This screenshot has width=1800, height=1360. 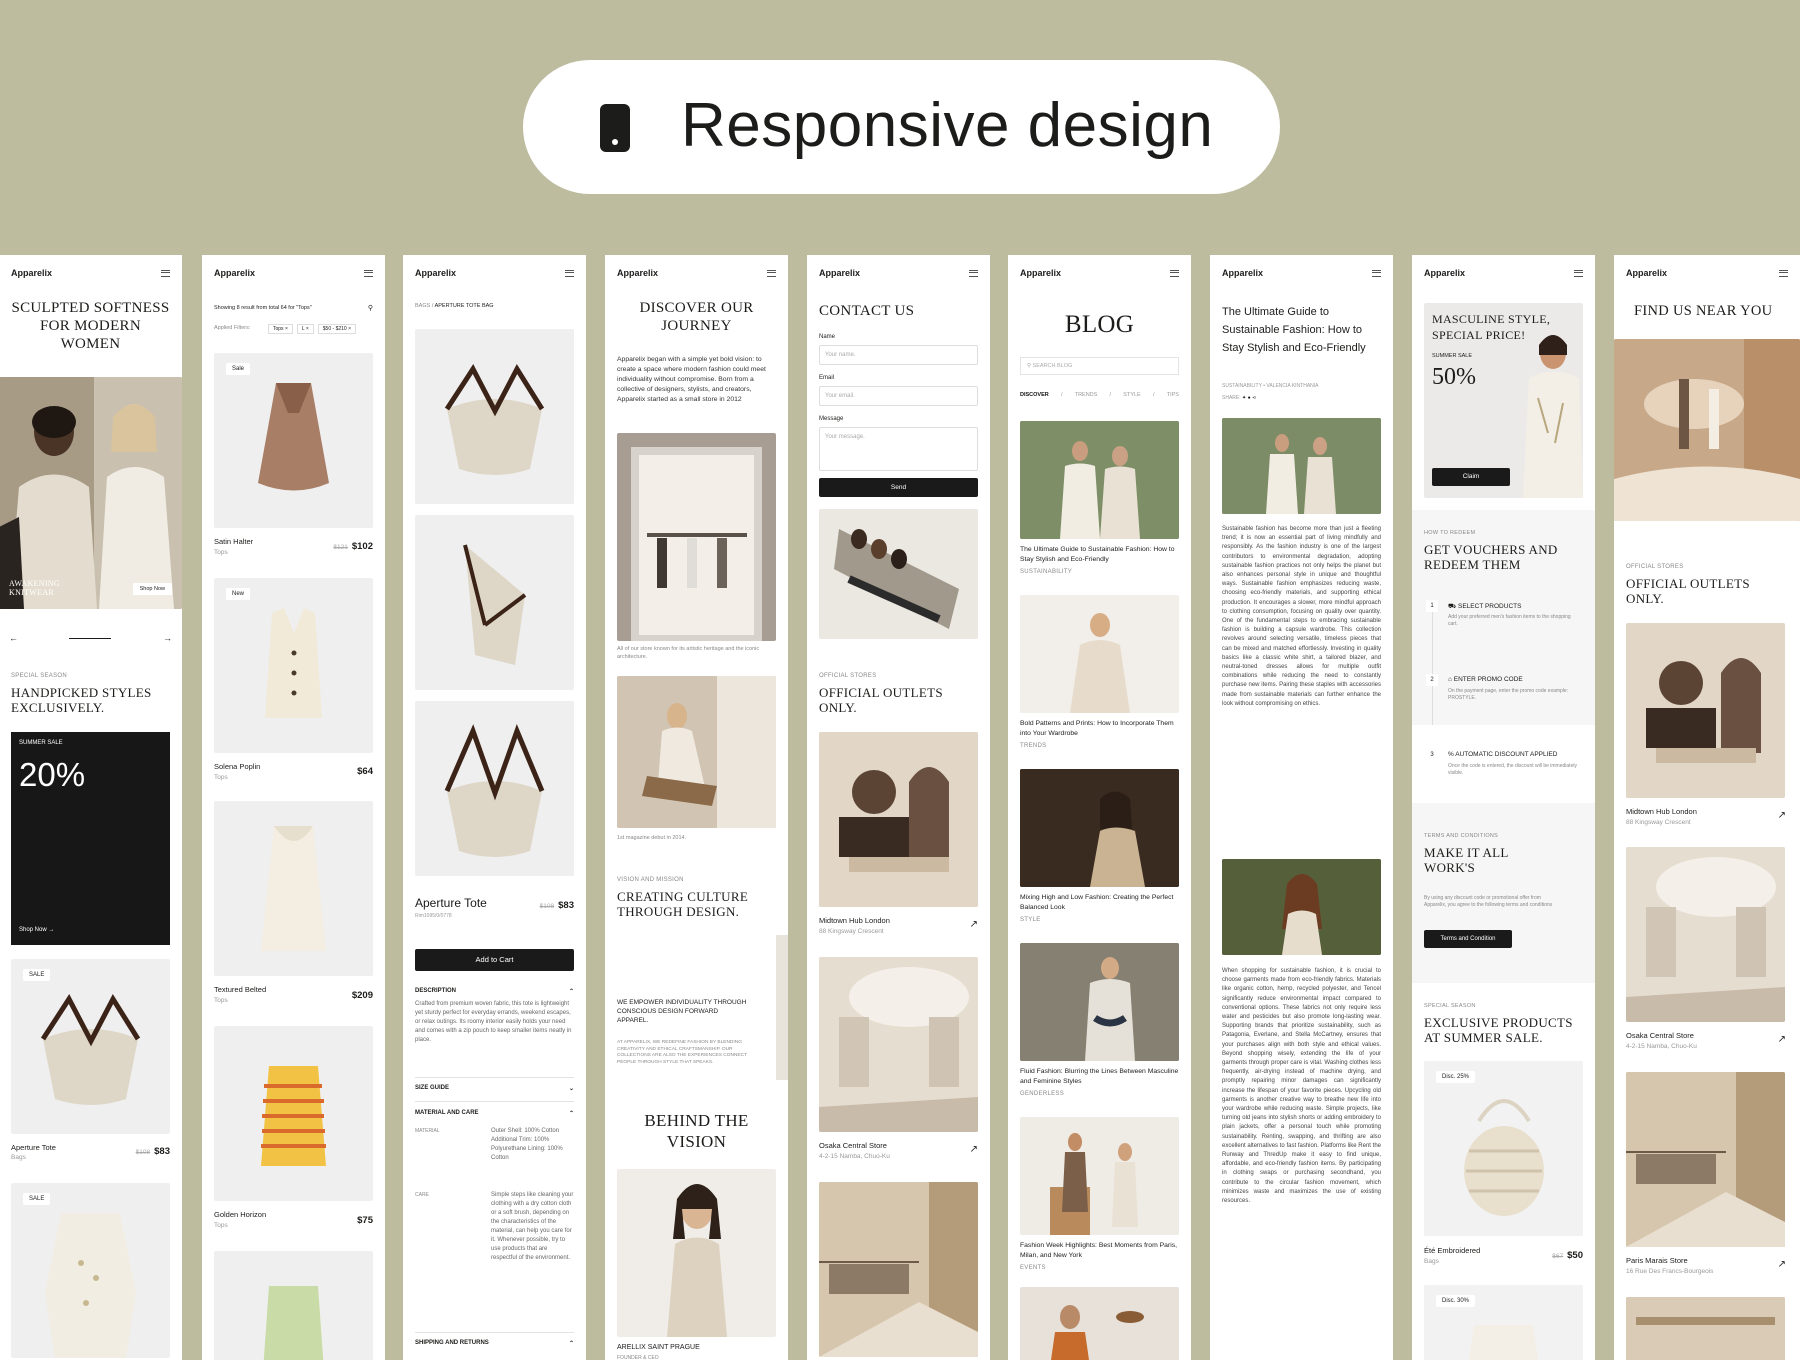 What do you see at coordinates (305, 329) in the screenshot?
I see `filter-chip: L ×` at bounding box center [305, 329].